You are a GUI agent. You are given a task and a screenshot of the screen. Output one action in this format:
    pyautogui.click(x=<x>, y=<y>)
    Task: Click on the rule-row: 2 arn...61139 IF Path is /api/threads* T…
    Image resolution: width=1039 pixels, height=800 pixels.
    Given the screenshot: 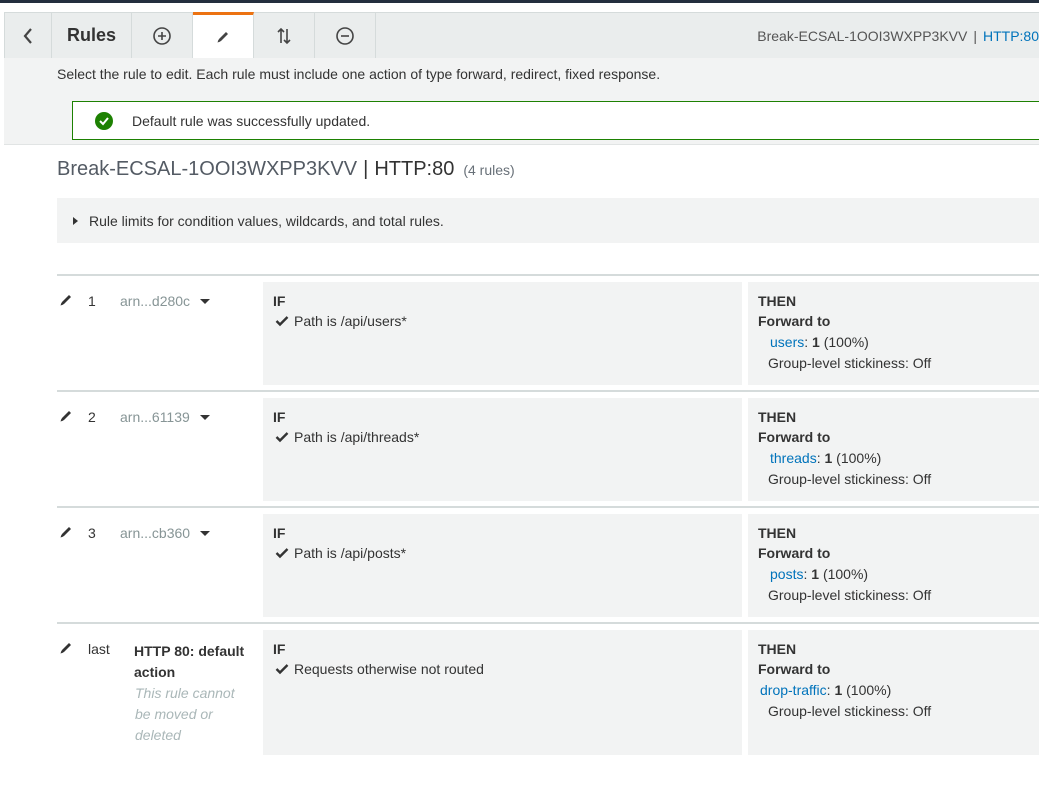 What is the action you would take?
    pyautogui.click(x=548, y=448)
    